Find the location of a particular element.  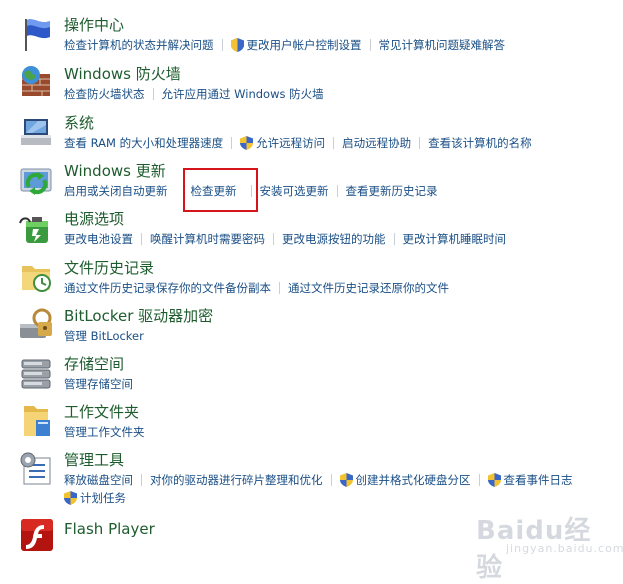

link-update-history: 查看更新历史记录 is located at coordinates (392, 191).